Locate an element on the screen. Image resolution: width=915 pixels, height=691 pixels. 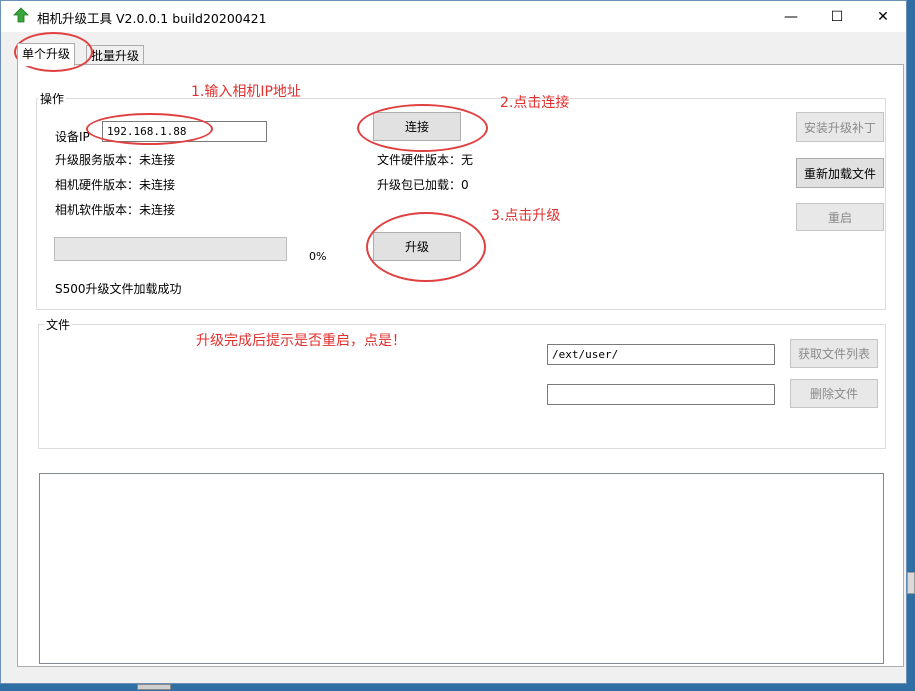
close-button: ✕ is located at coordinates (883, 16).